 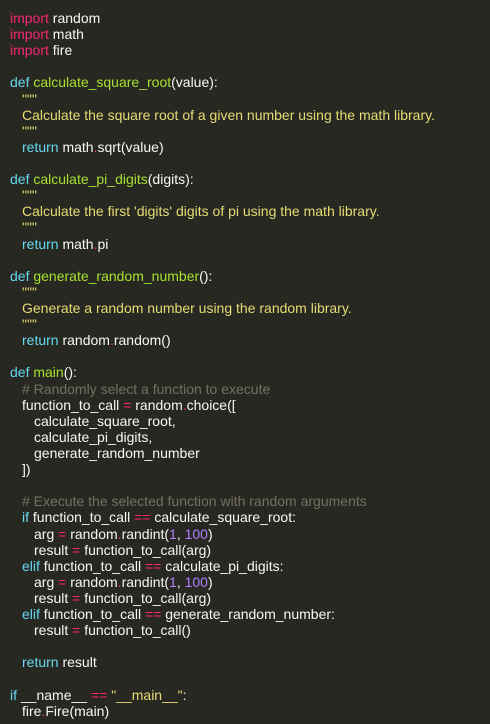 What do you see at coordinates (103, 243) in the screenshot?
I see `code-text-token: pi` at bounding box center [103, 243].